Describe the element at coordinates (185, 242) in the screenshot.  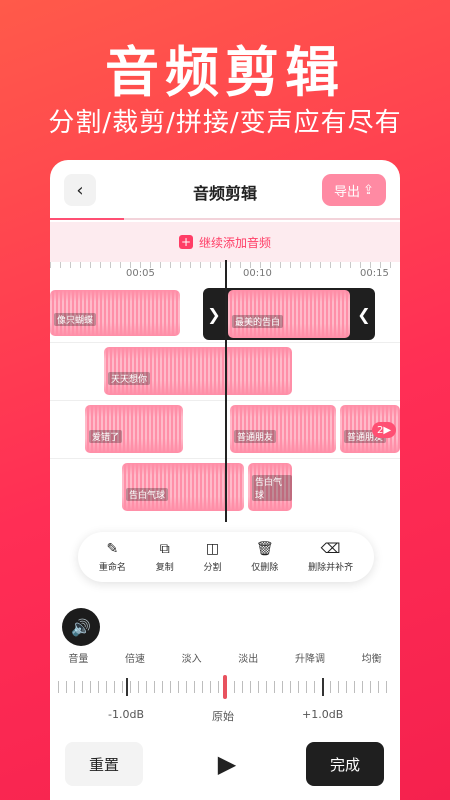
I see `plus-icon: +` at that location.